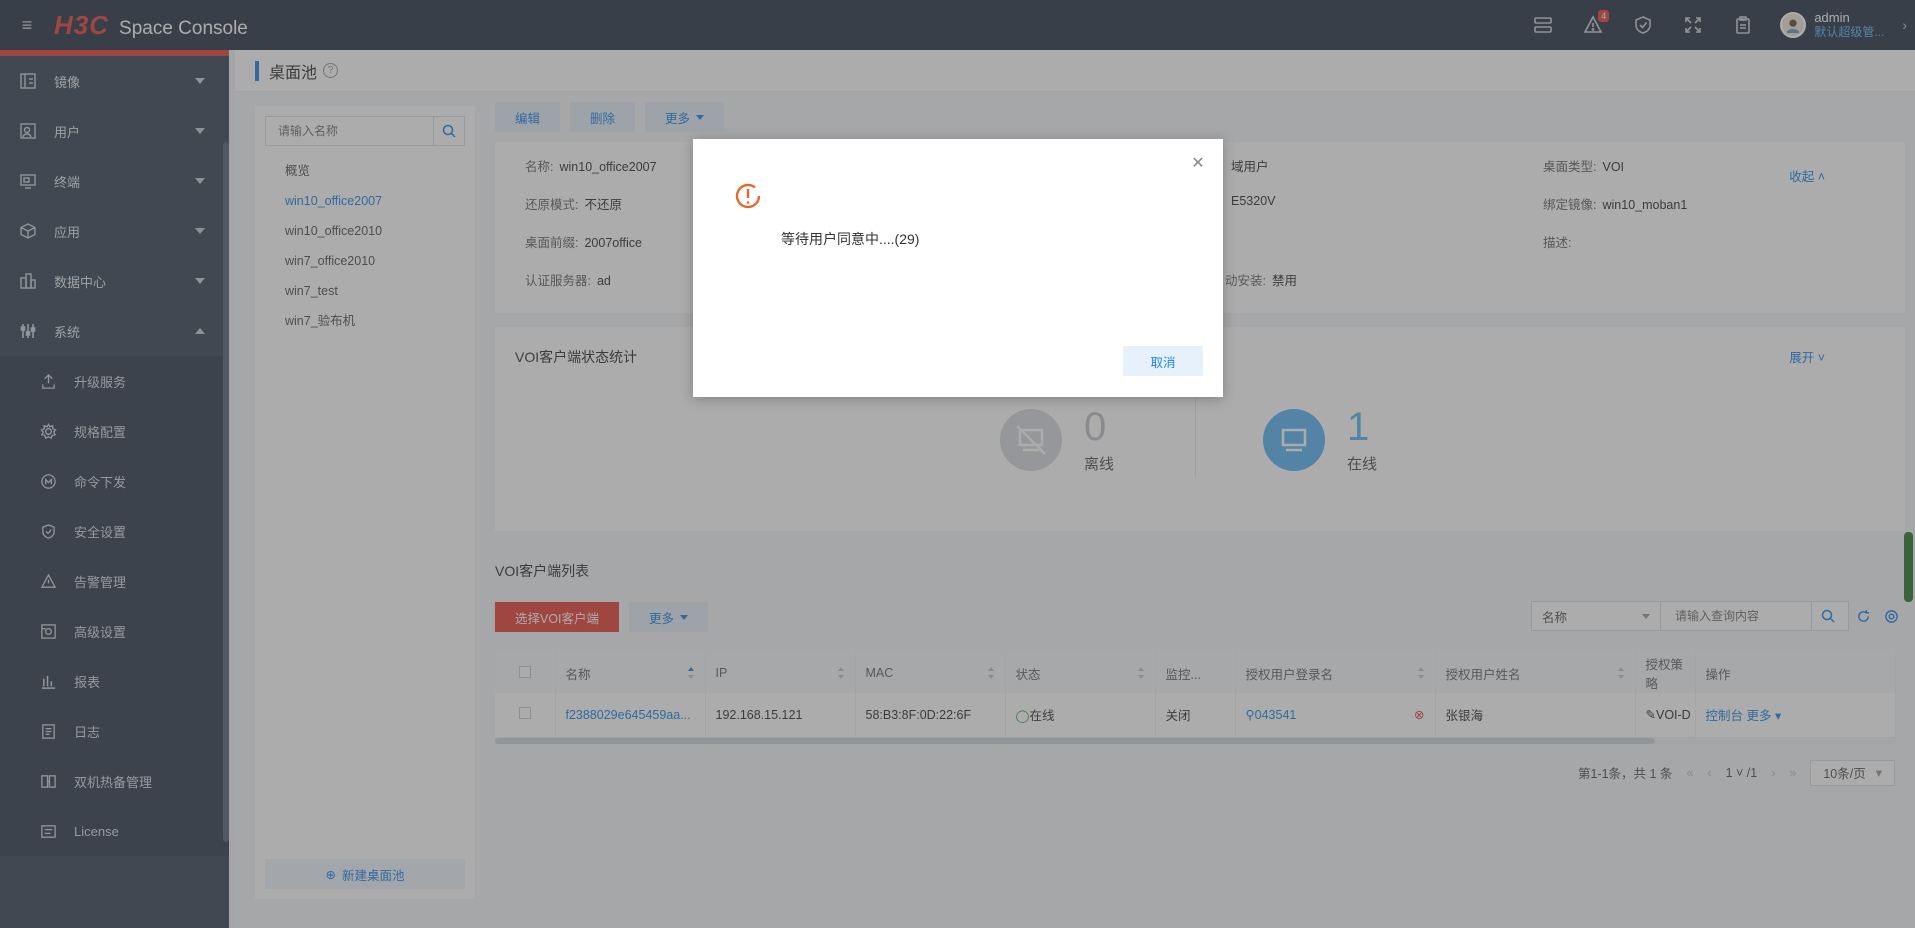 The image size is (1915, 928). What do you see at coordinates (958, 268) in the screenshot?
I see `wait-dialog: ✕ 等待用户同意中....(29) 取消` at bounding box center [958, 268].